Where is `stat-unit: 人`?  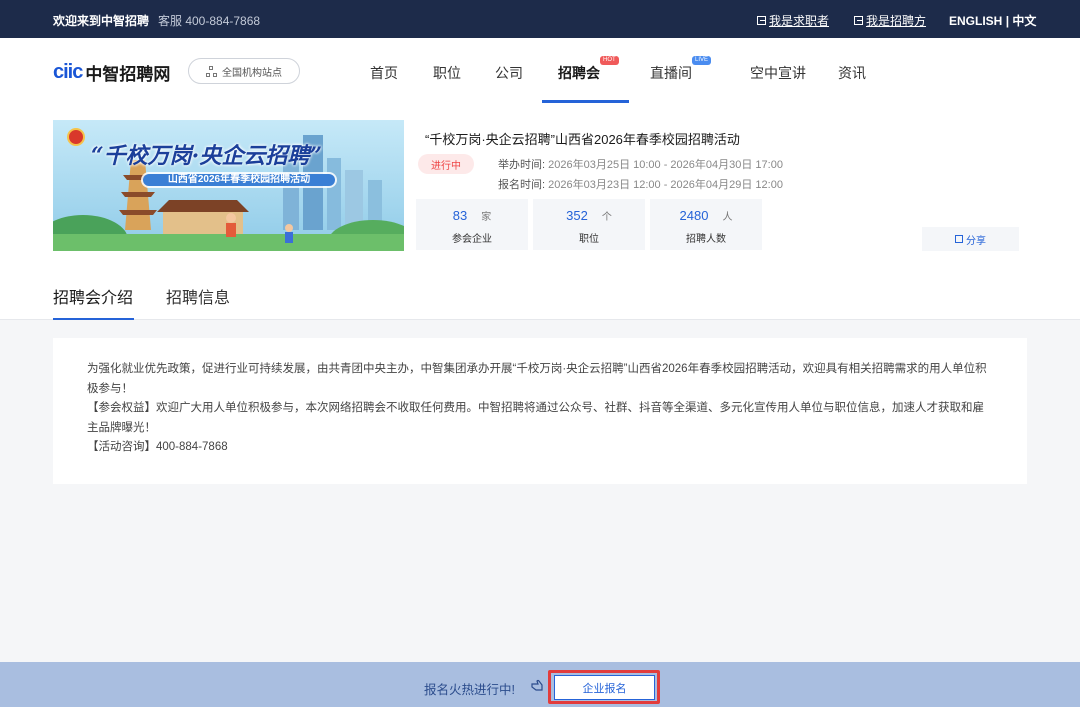 stat-unit: 人 is located at coordinates (727, 217).